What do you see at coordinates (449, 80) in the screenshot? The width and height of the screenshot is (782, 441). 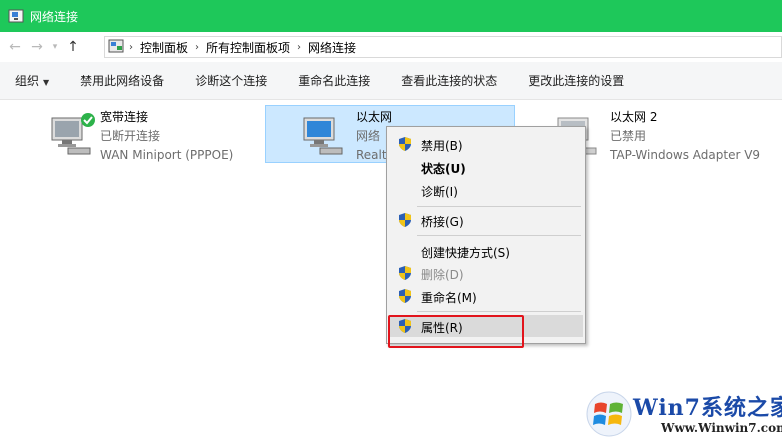 I see `view-status-button: 查看此连接的状态` at bounding box center [449, 80].